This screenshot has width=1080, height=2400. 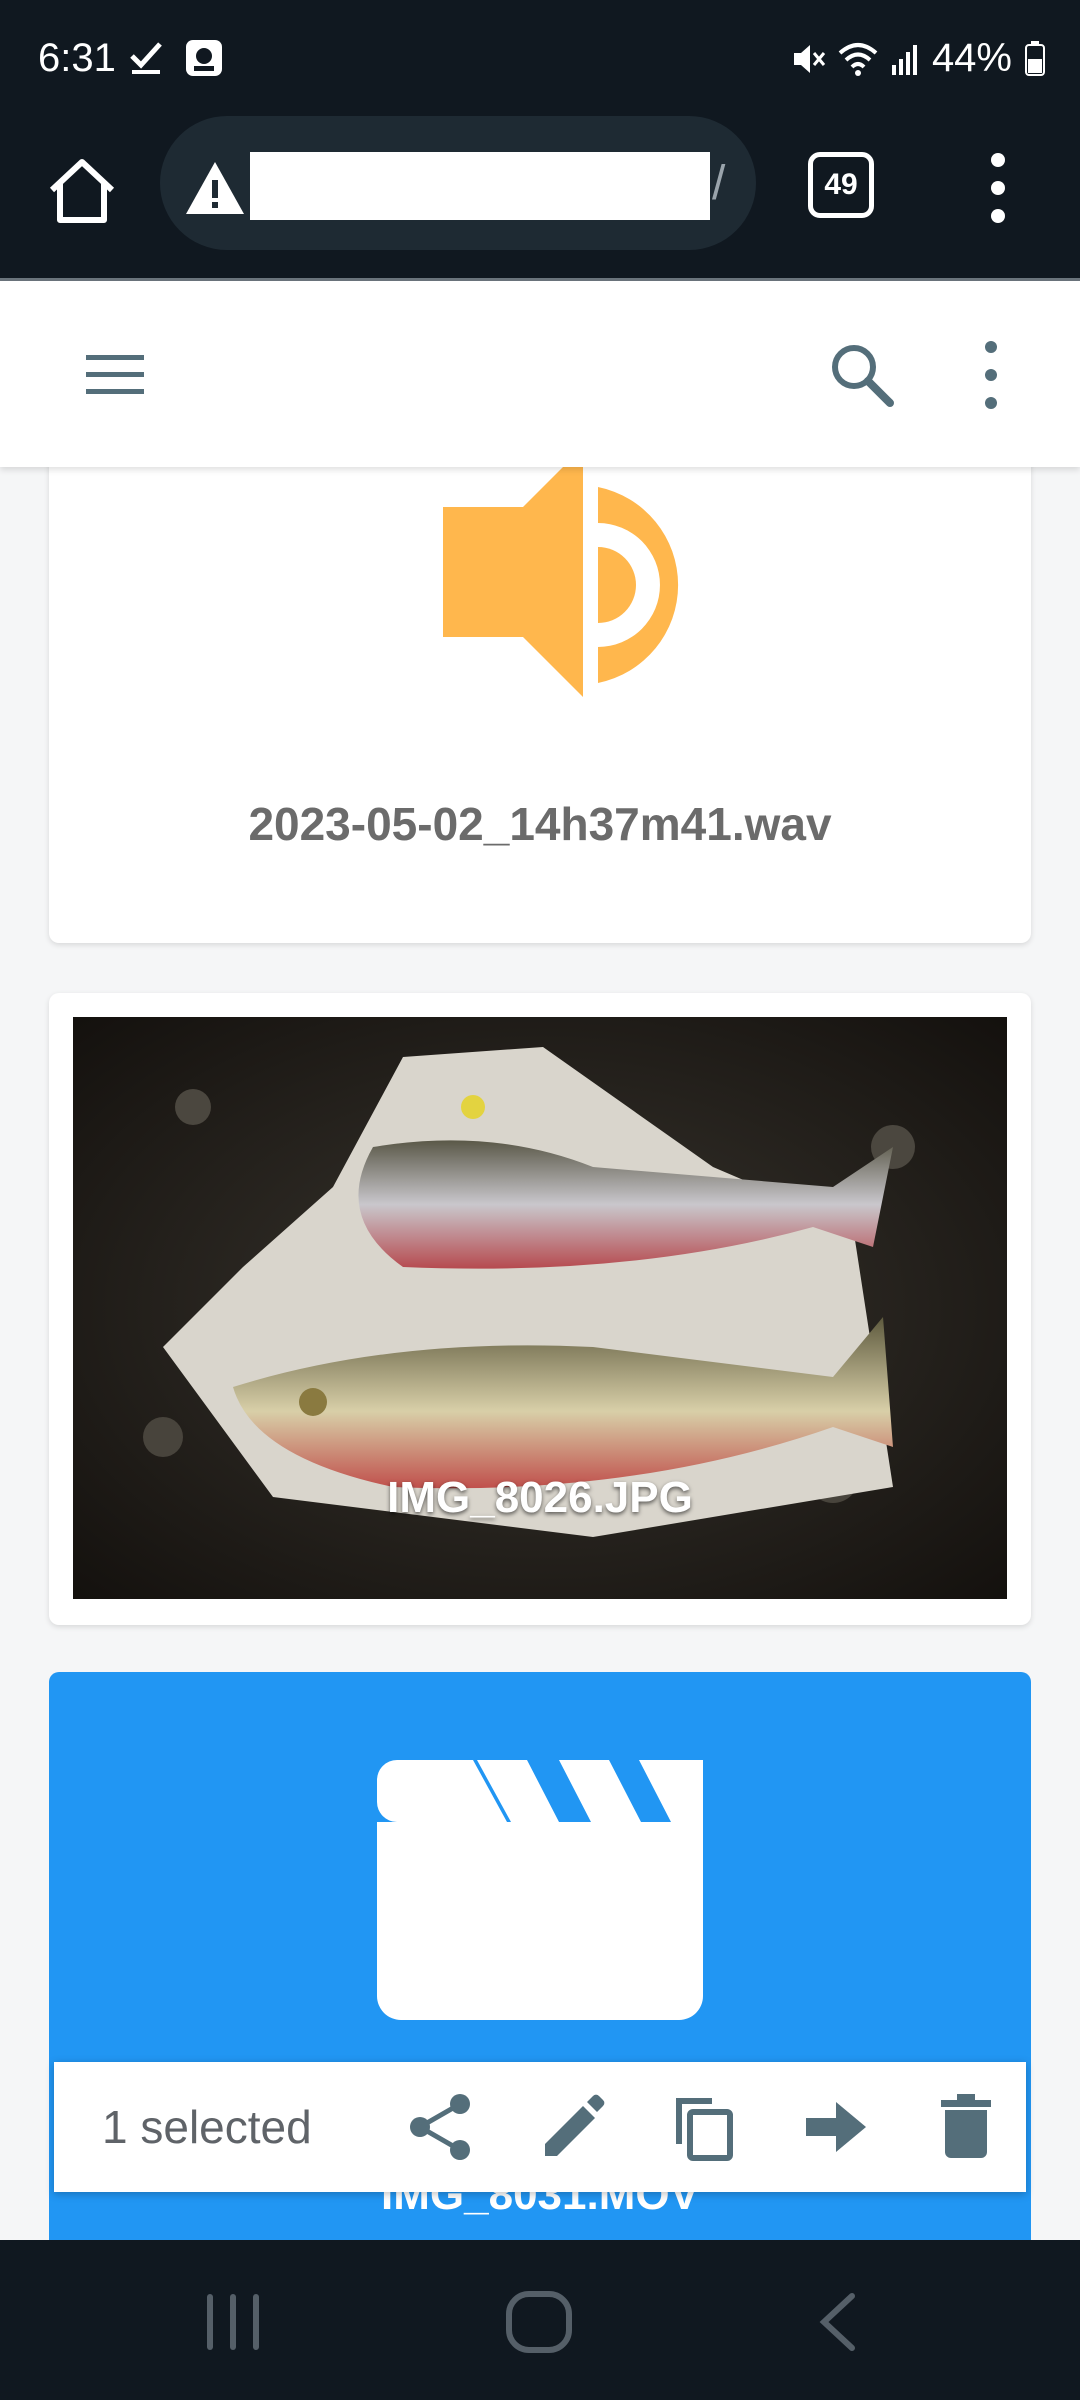 I want to click on address-bar: /, so click(x=458, y=183).